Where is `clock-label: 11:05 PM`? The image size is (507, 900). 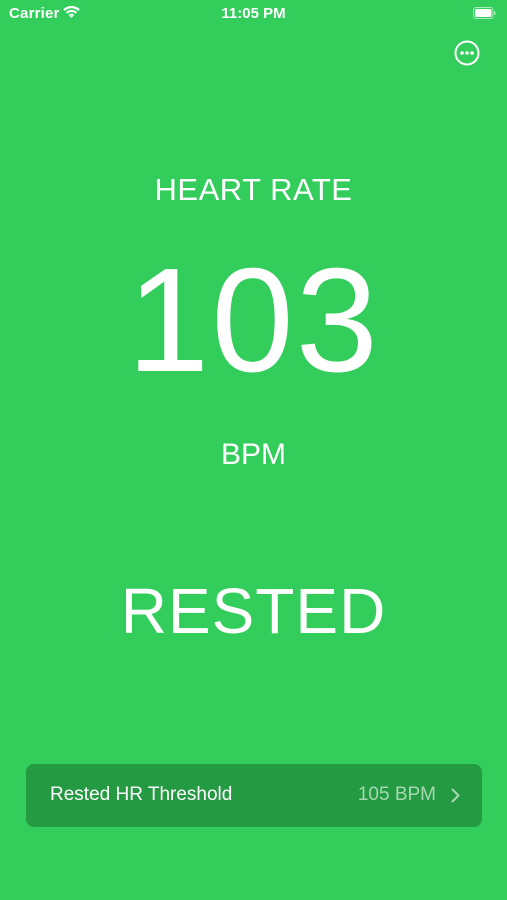
clock-label: 11:05 PM is located at coordinates (253, 13).